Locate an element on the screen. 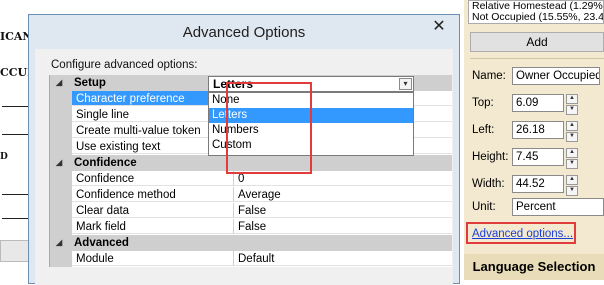 The width and height of the screenshot is (604, 285). height-label: Height: is located at coordinates (490, 157).